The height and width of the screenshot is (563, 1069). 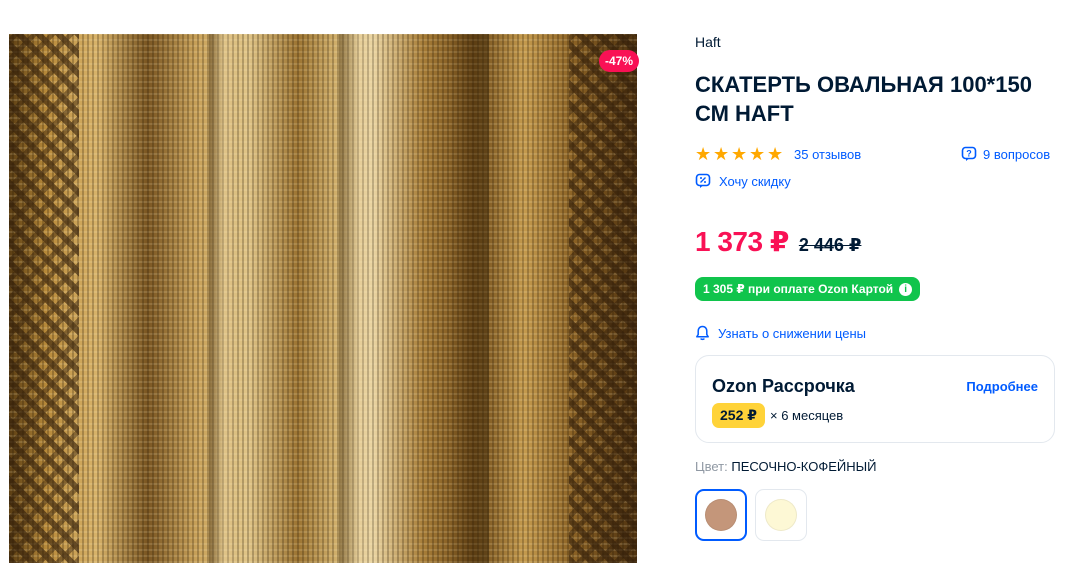 I want to click on bell-icon, so click(x=702, y=333).